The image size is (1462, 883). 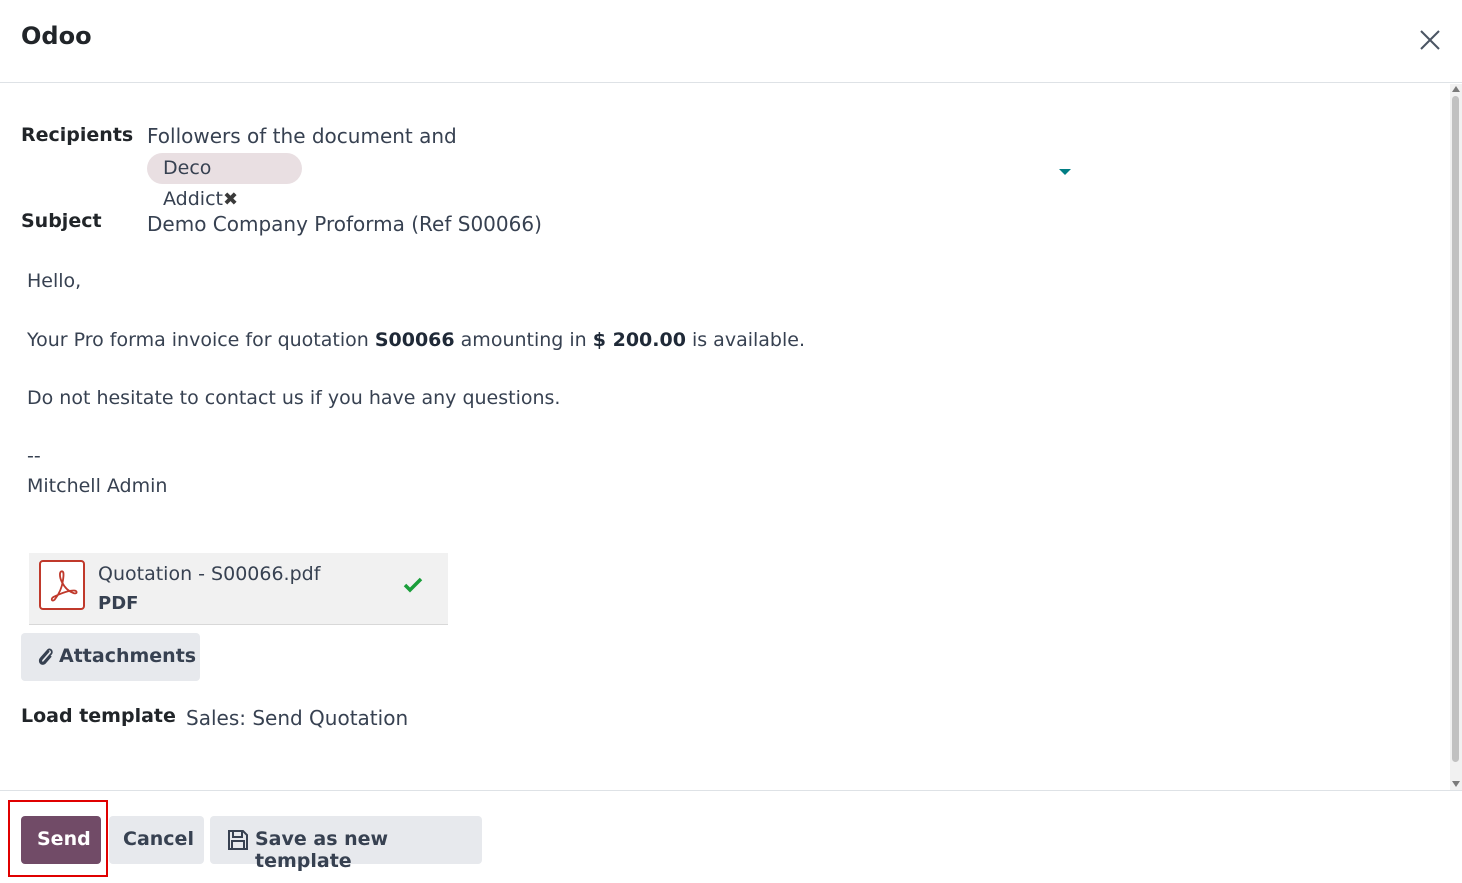 I want to click on attachments-button: Attachments, so click(x=110, y=657).